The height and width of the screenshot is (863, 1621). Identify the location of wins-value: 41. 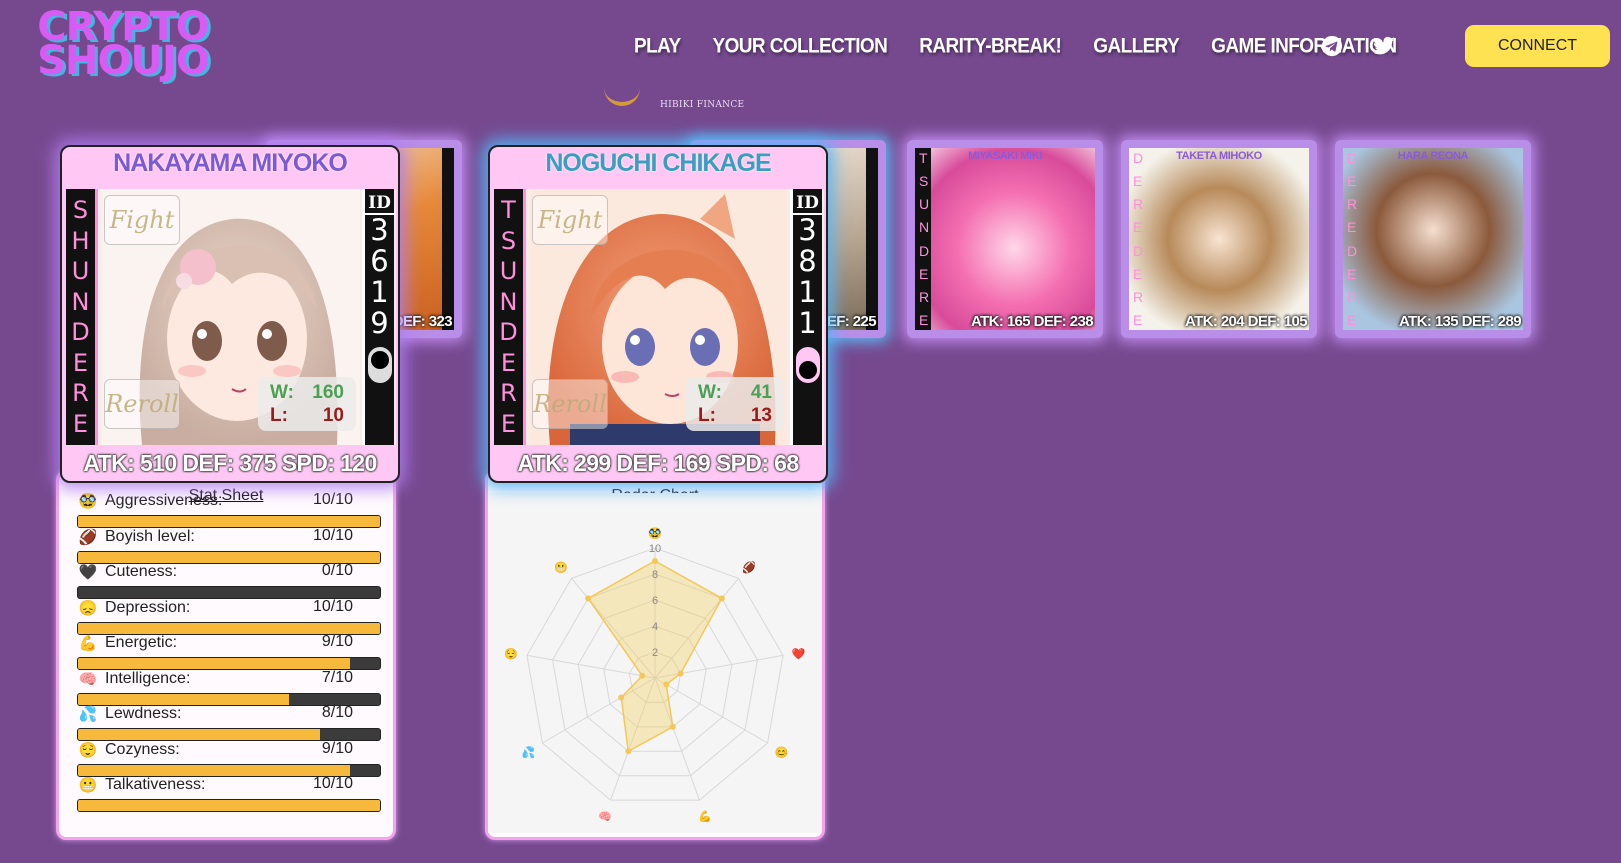
(761, 392).